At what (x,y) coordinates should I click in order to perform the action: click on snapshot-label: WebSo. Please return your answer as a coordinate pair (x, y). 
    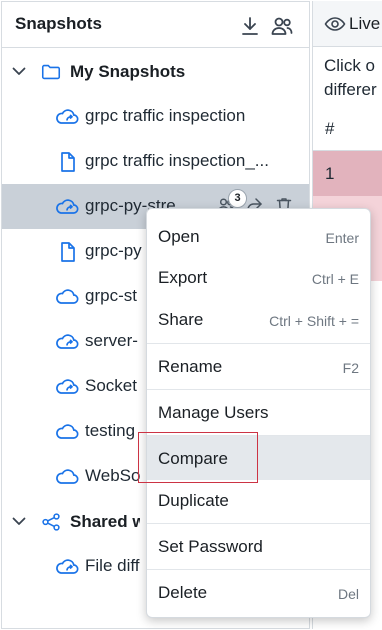
    Looking at the image, I should click on (113, 475).